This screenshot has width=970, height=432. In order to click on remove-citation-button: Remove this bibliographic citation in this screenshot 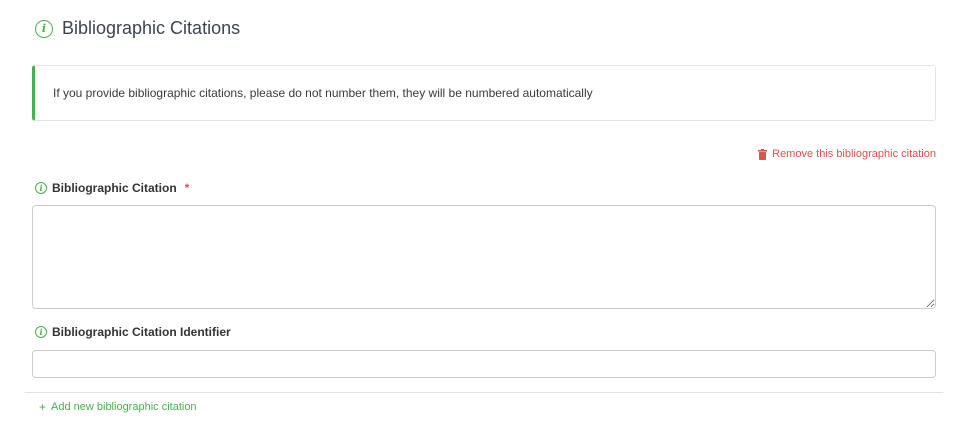, I will do `click(847, 154)`.